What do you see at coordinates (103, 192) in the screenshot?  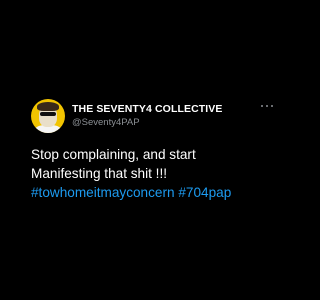 I see `hashtag-link: #towhomeitmayconcern` at bounding box center [103, 192].